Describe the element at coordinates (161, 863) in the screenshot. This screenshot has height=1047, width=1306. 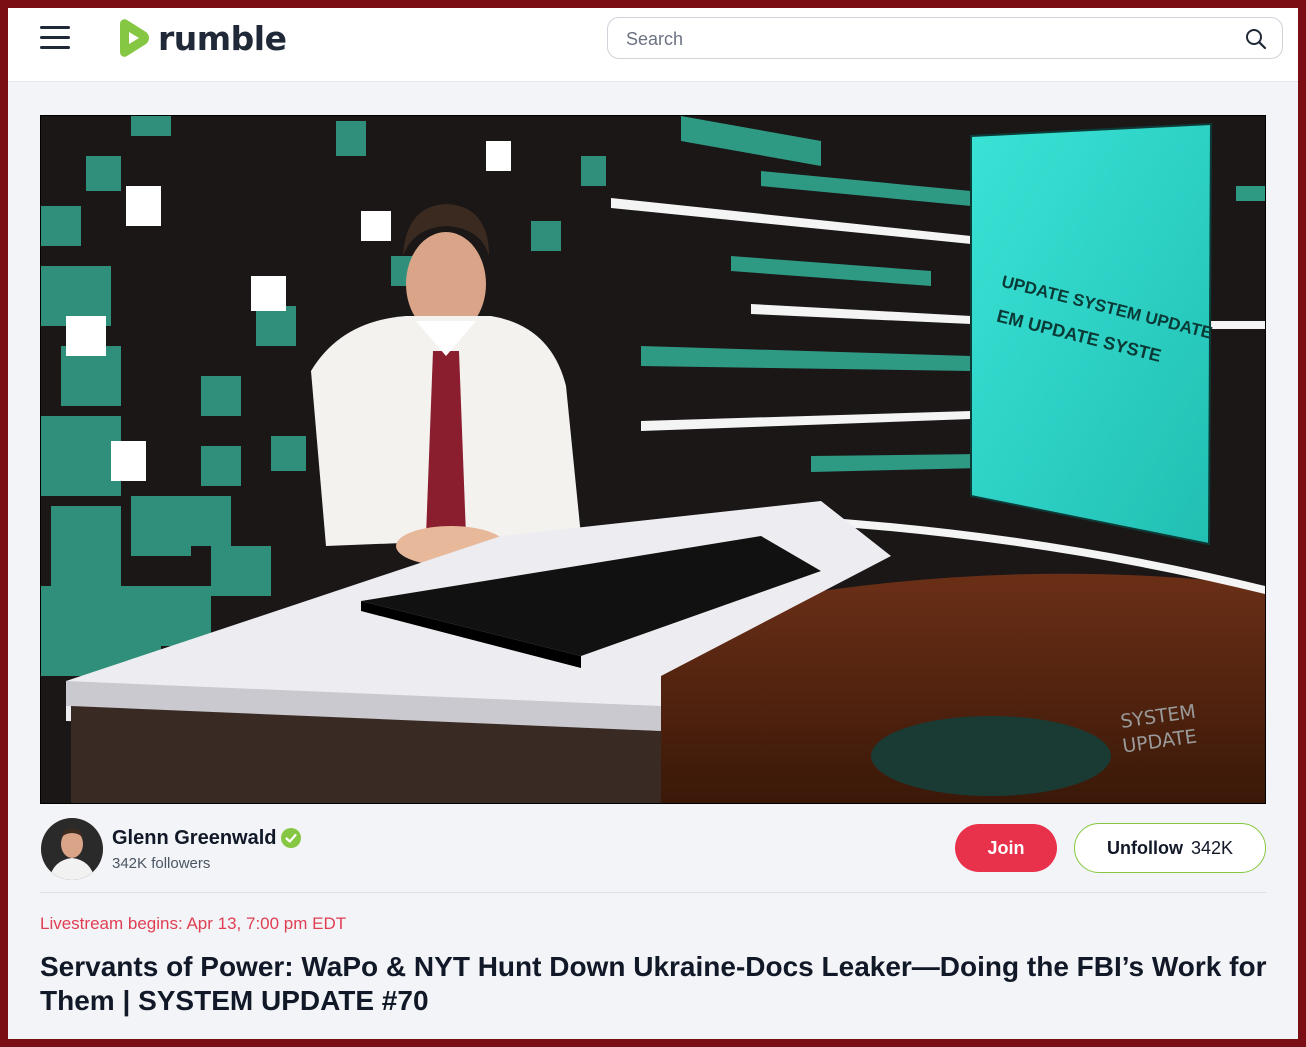
I see `followers-count: 342K followers` at that location.